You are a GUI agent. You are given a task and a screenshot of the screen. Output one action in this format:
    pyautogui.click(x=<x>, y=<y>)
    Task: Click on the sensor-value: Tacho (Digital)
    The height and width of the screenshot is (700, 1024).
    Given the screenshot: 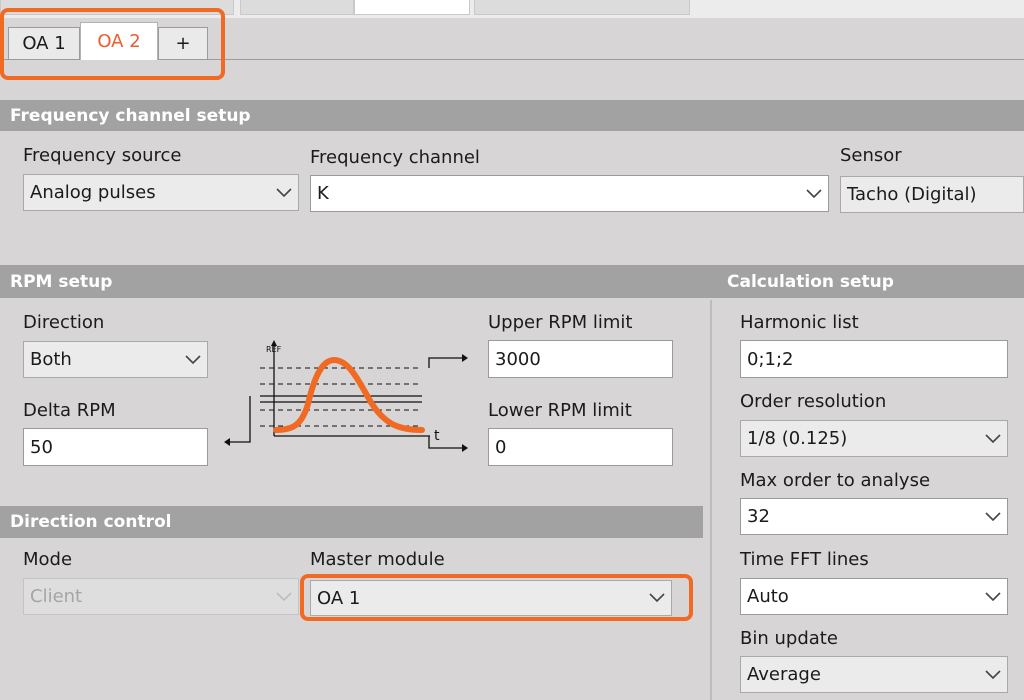 What is the action you would take?
    pyautogui.click(x=912, y=194)
    